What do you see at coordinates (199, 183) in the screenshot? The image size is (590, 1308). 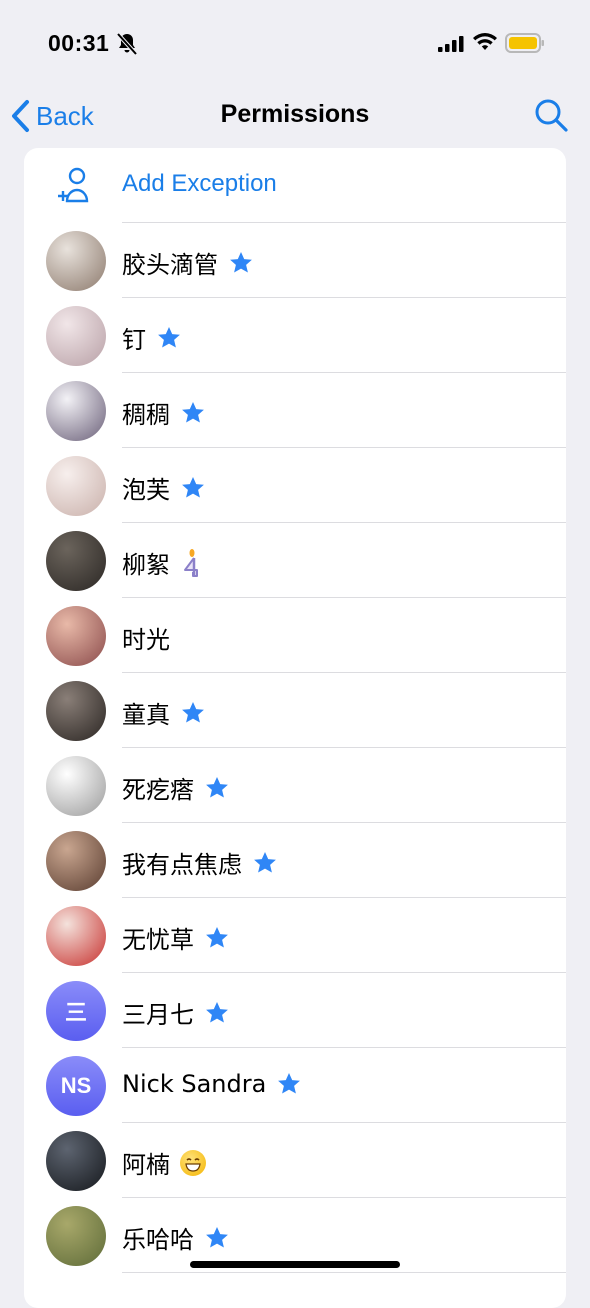 I see `add-exception-label: Add Exception` at bounding box center [199, 183].